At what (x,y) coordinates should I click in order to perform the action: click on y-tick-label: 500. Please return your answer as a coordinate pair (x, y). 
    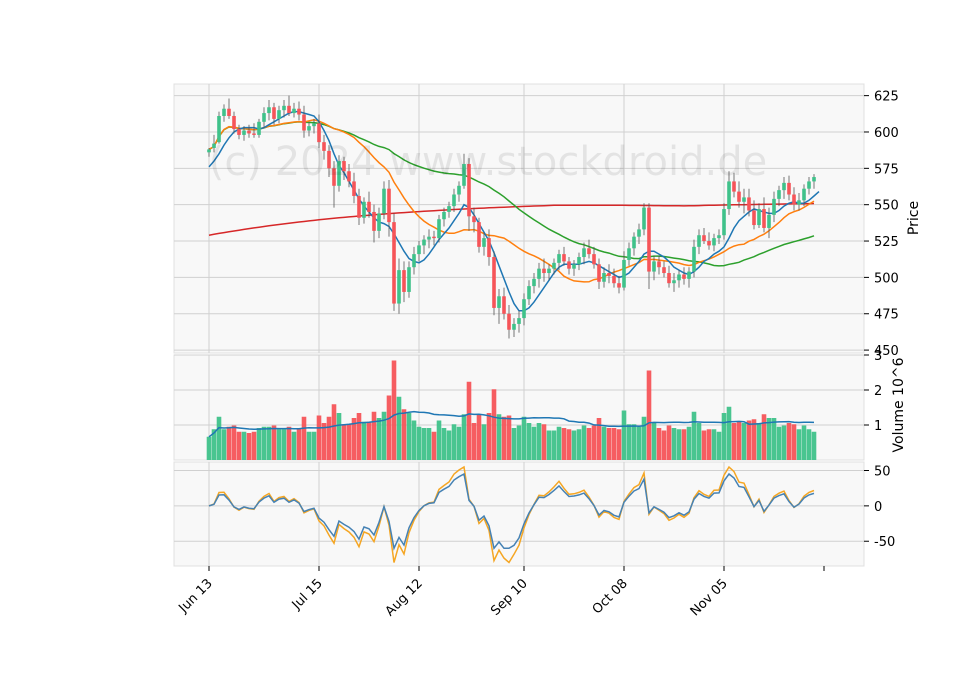
    Looking at the image, I should click on (886, 278).